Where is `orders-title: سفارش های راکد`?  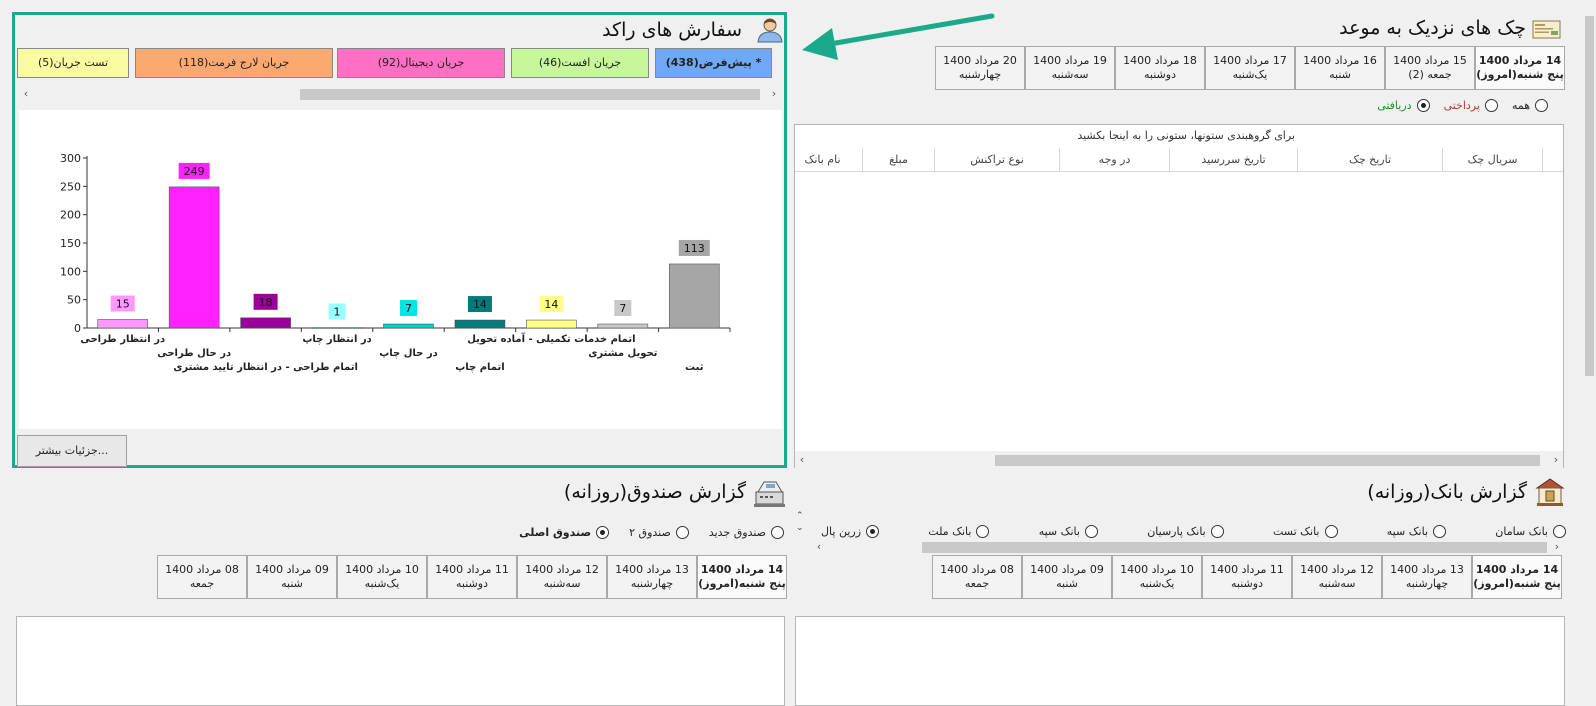
orders-title: سفارش های راکد is located at coordinates (672, 30).